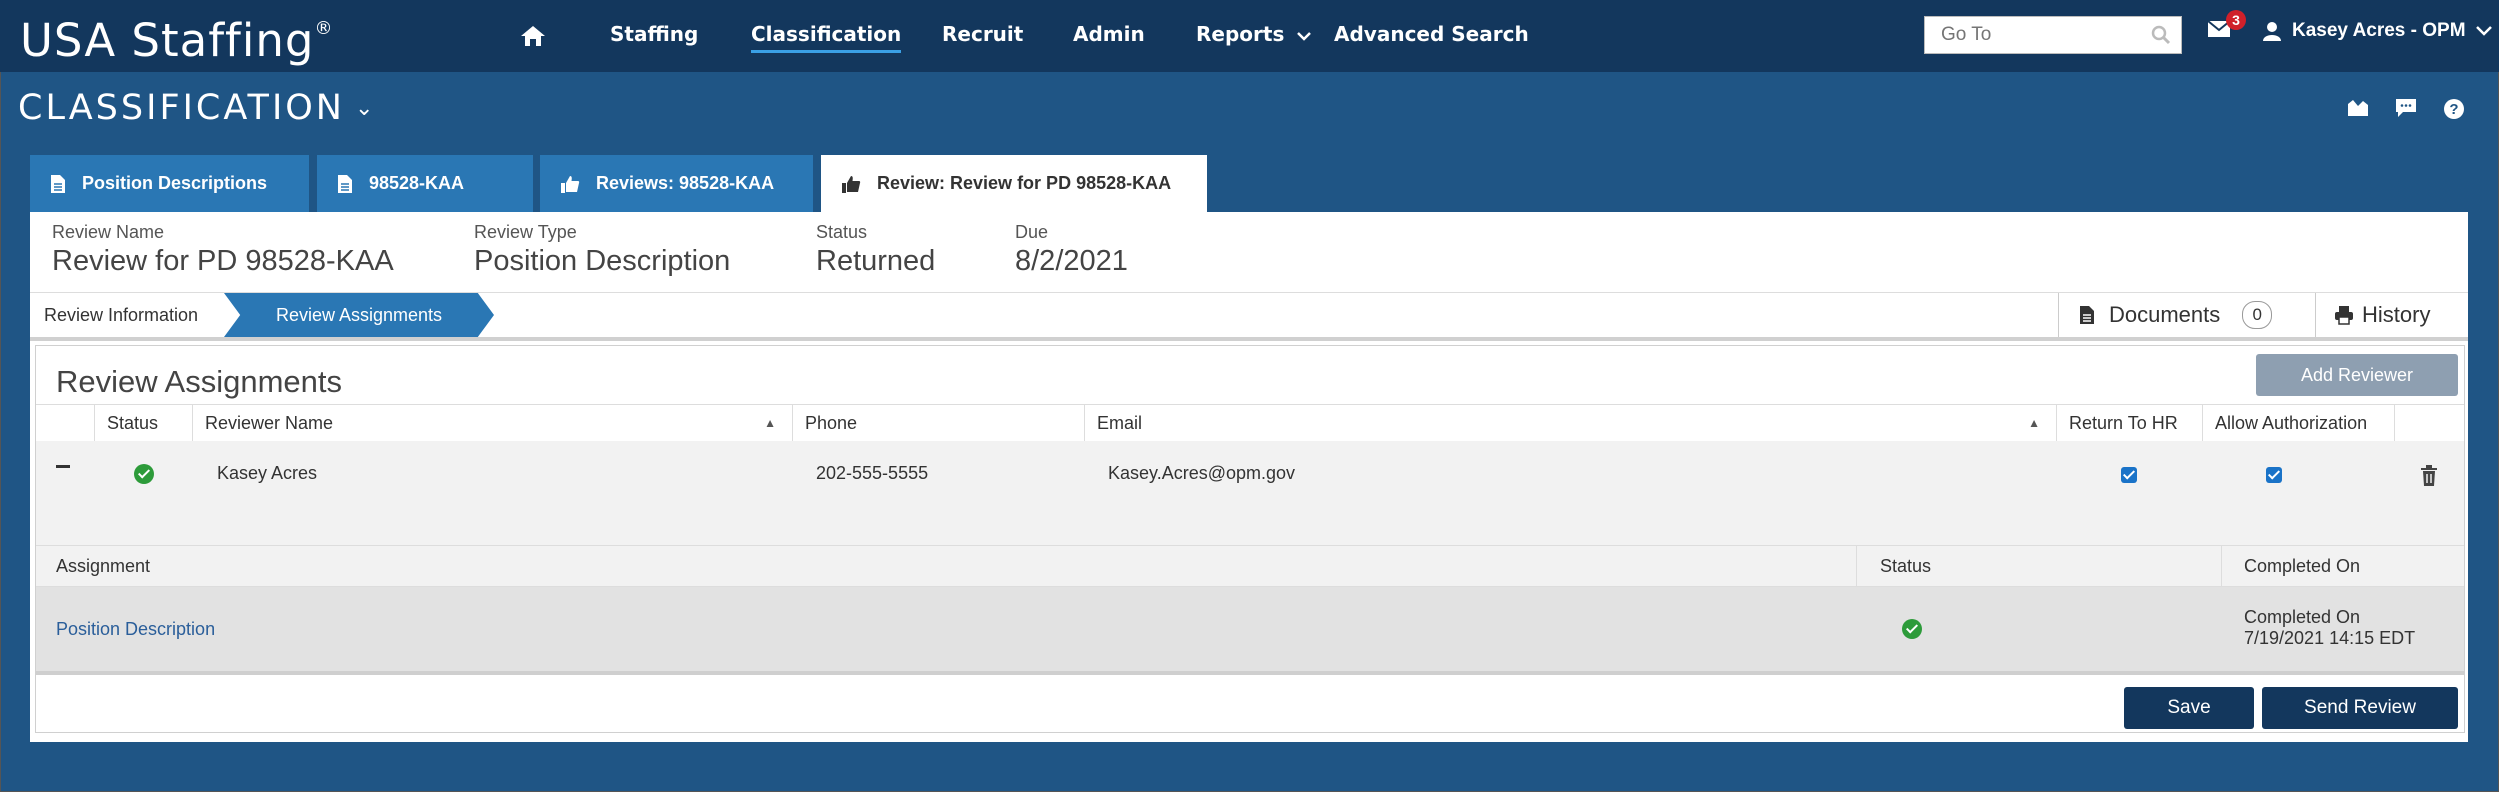 This screenshot has height=792, width=2499. I want to click on search-icon, so click(2161, 35).